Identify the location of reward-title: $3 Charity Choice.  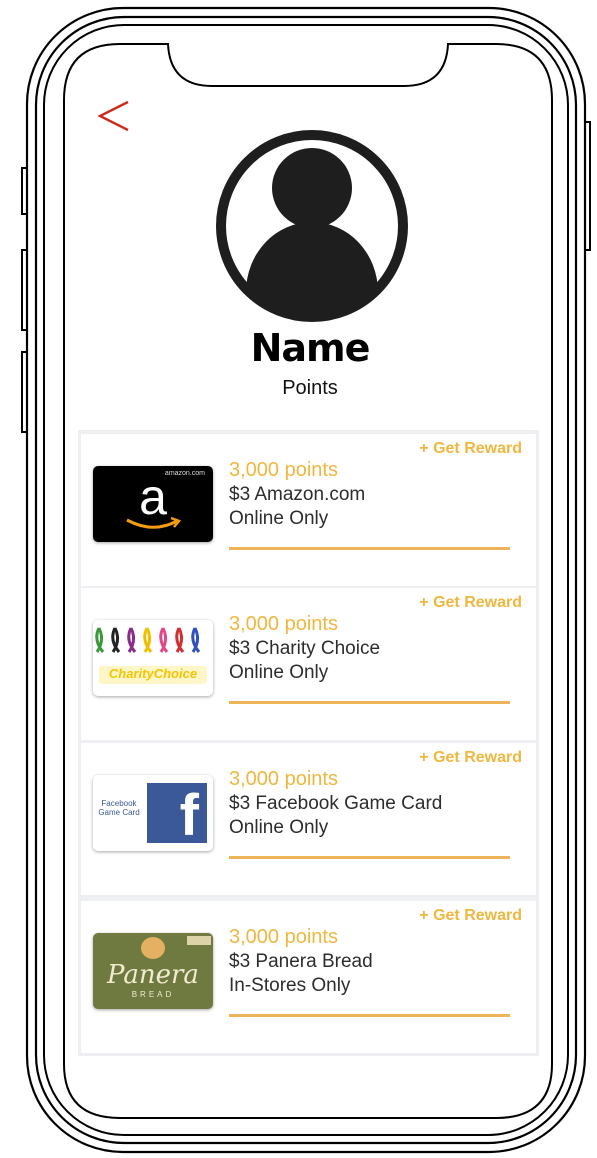
(305, 648).